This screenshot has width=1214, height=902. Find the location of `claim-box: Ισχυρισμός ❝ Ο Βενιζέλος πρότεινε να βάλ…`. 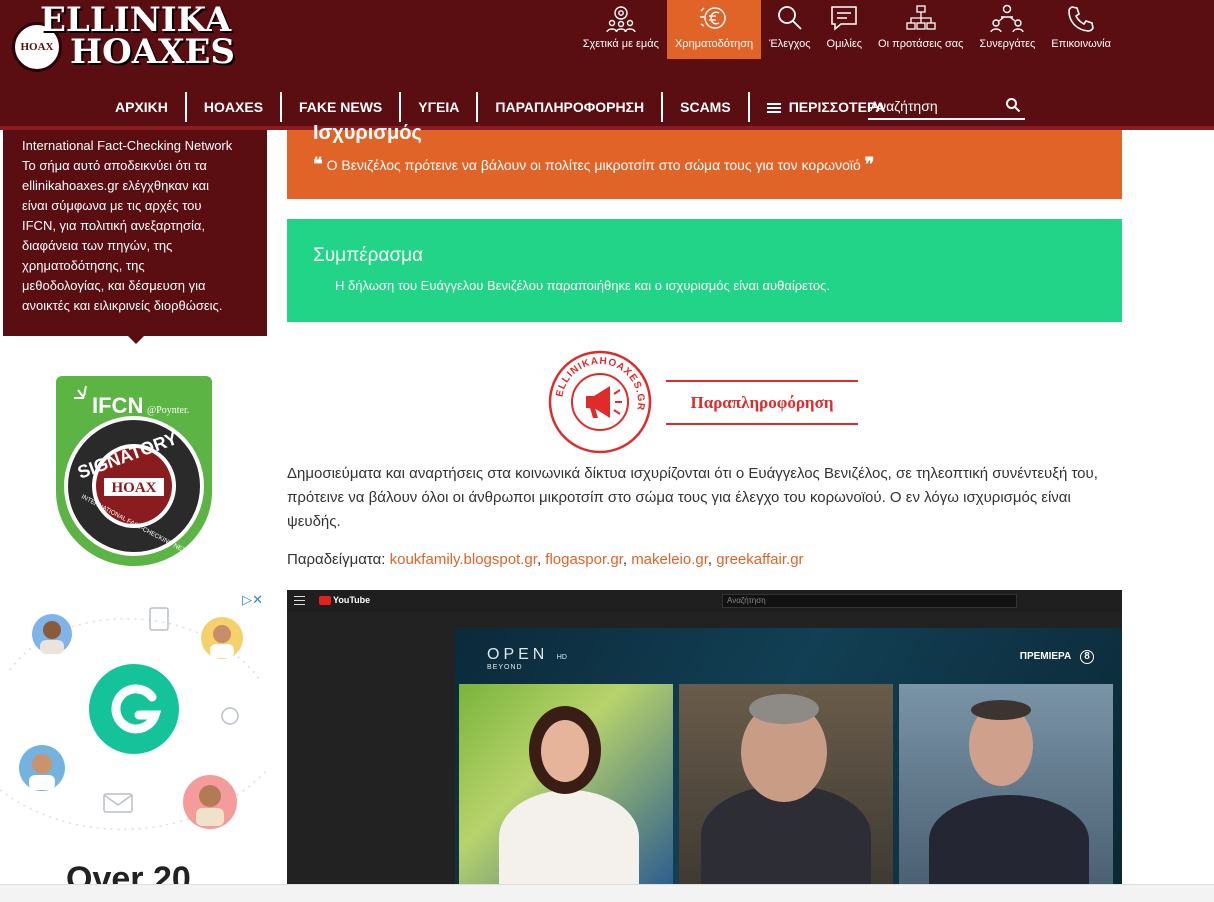

claim-box: Ισχυρισμός ❝ Ο Βενιζέλος πρότεινε να βάλ… is located at coordinates (704, 160).